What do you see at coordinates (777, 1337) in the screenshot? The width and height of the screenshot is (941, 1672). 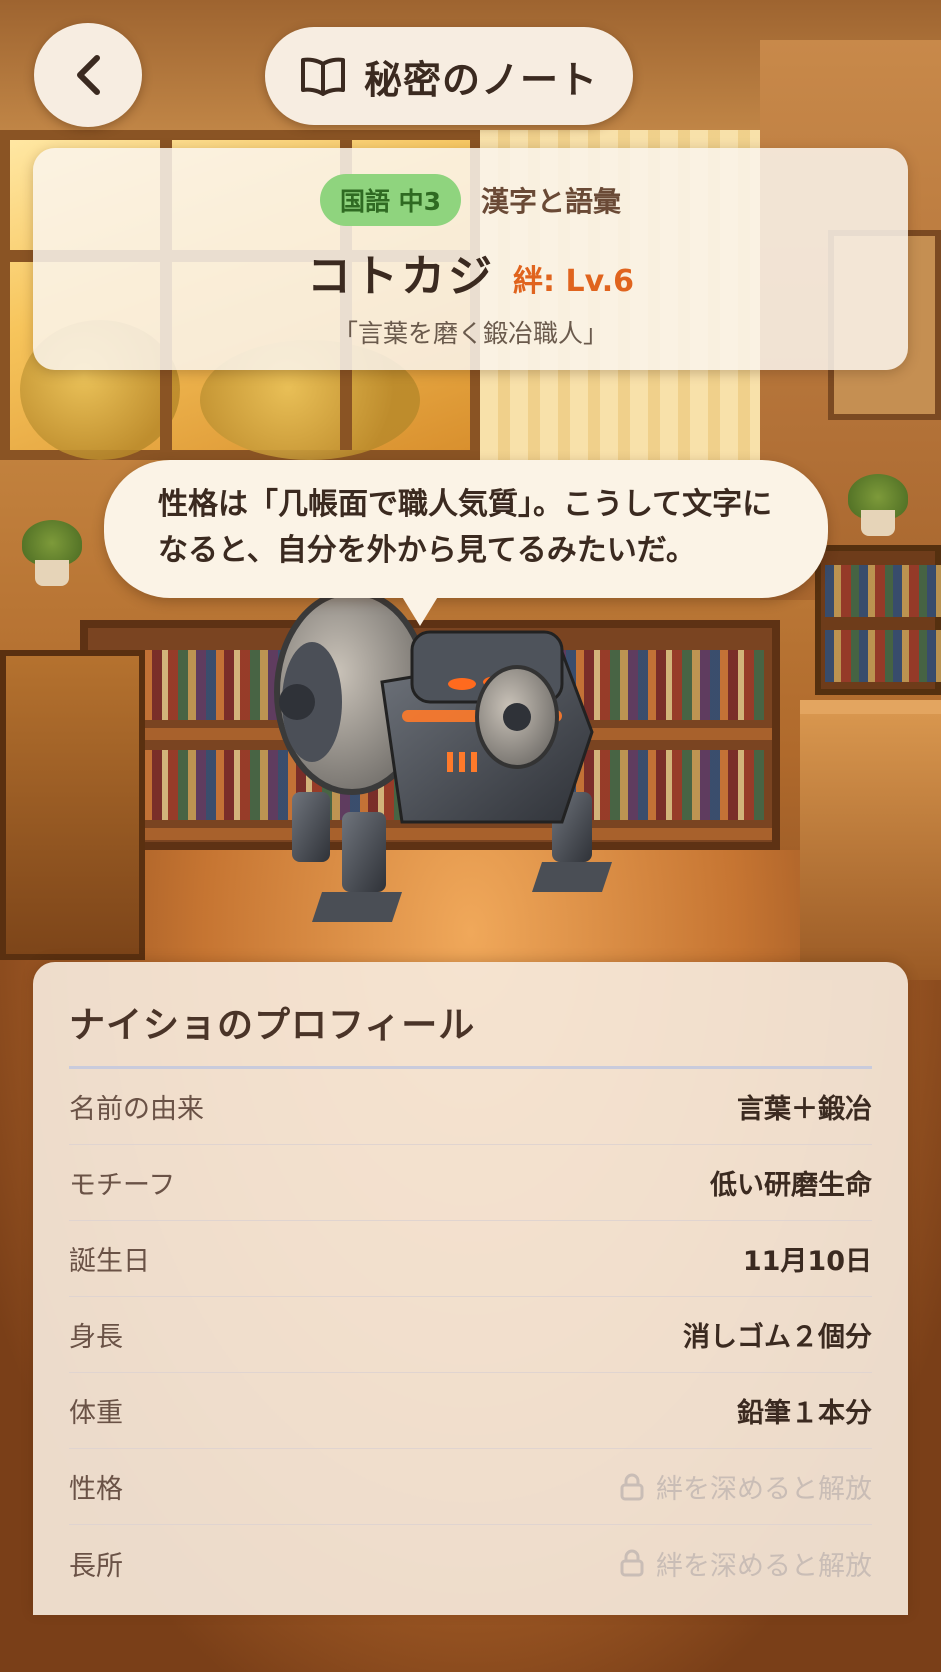 I see `profile-value: 消しゴム２個分` at bounding box center [777, 1337].